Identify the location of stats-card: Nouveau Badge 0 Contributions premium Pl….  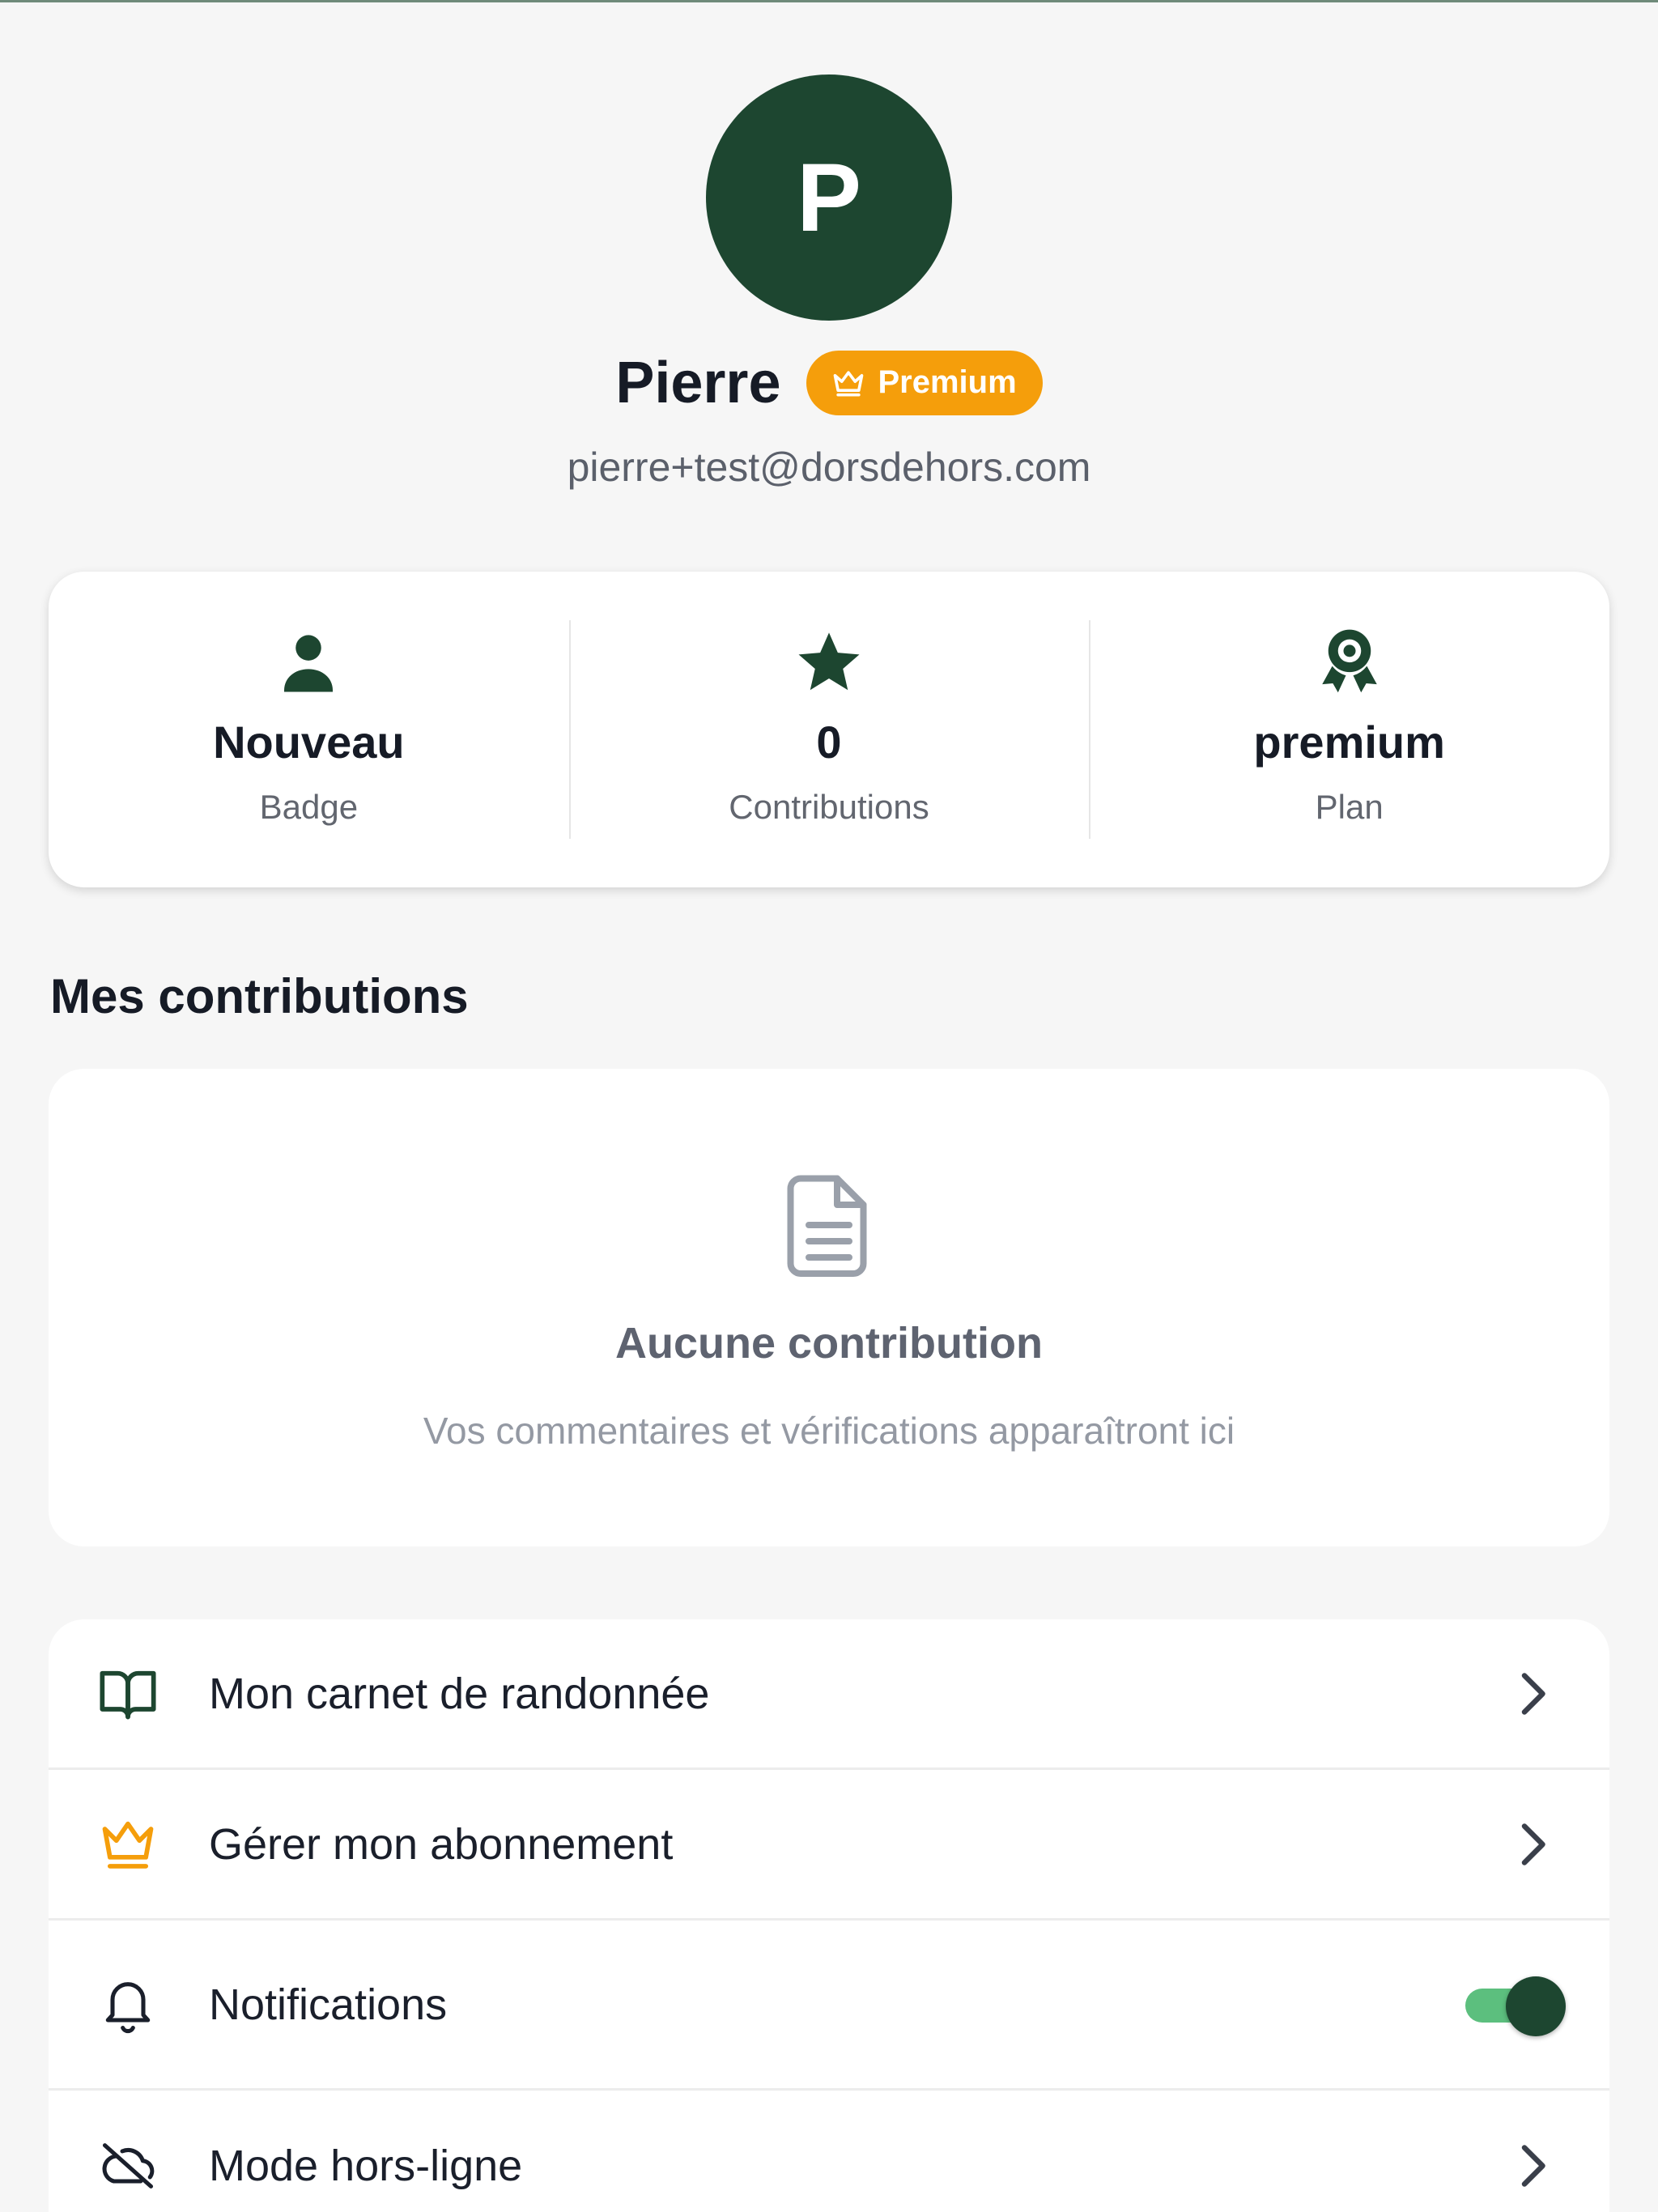
(829, 730).